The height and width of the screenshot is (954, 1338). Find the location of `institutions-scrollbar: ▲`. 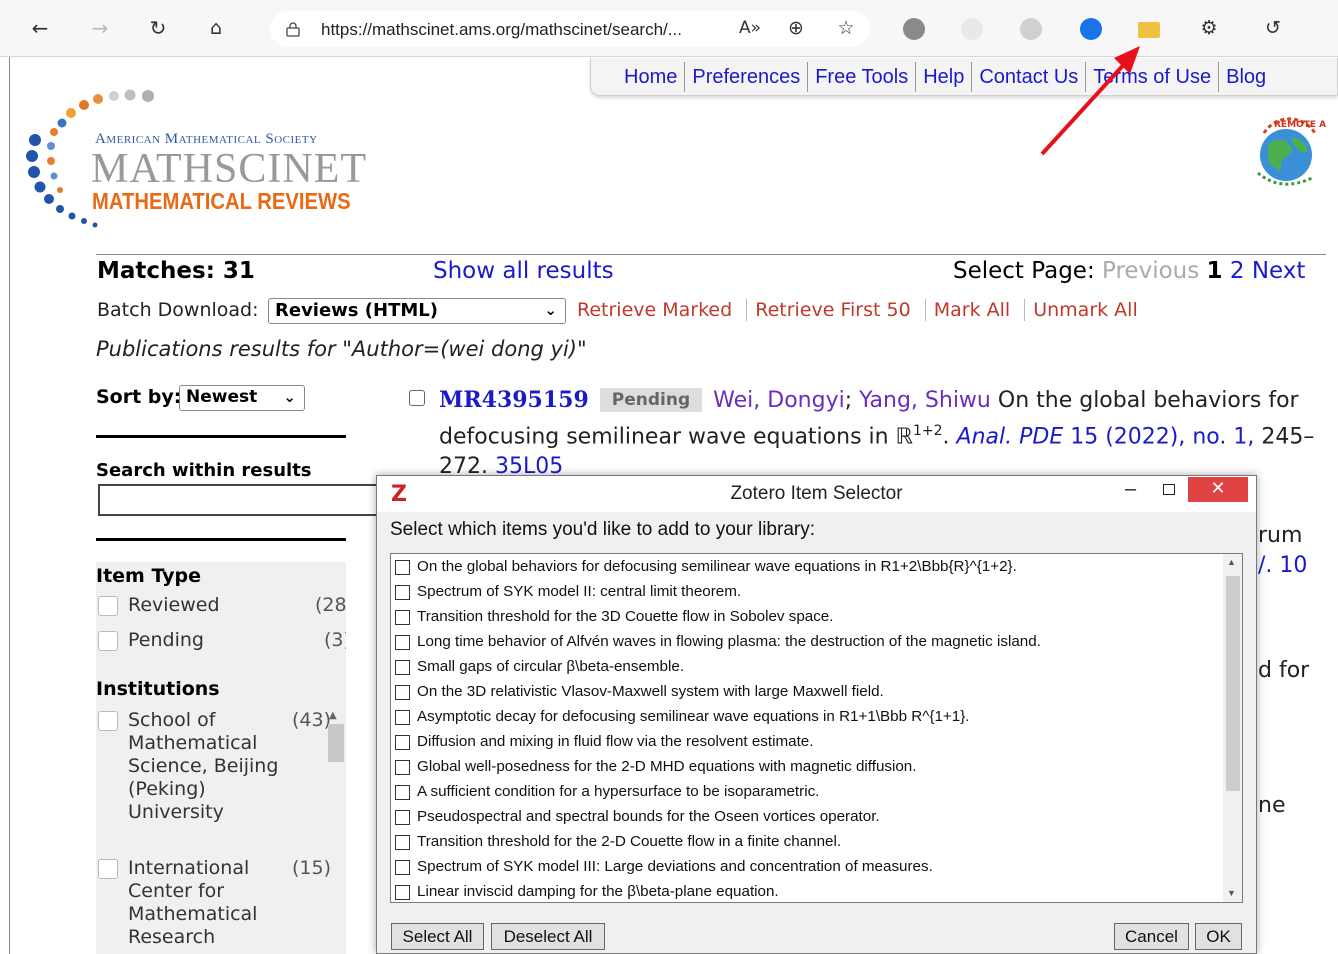

institutions-scrollbar: ▲ is located at coordinates (335, 790).